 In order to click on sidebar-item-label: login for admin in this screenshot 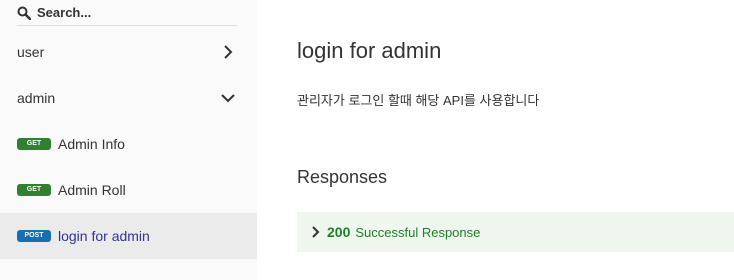, I will do `click(104, 236)`.